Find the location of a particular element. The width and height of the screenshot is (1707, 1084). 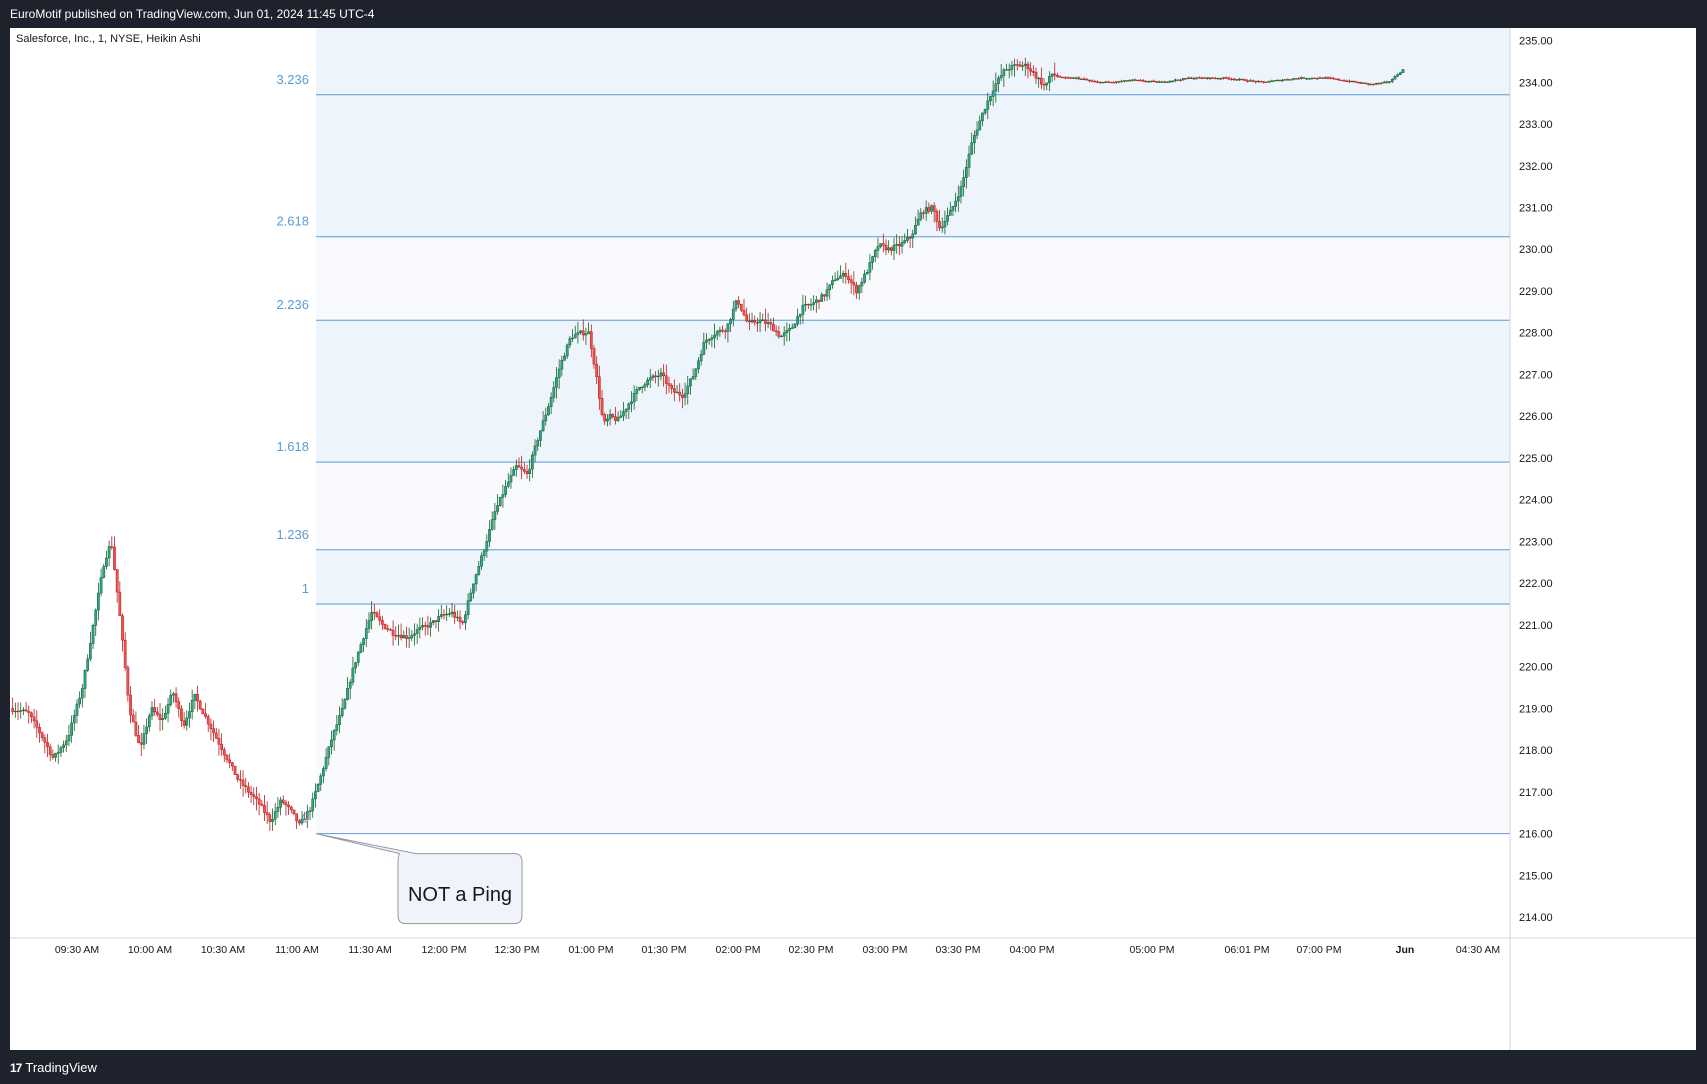

fib-level-label: 1 is located at coordinates (305, 588).